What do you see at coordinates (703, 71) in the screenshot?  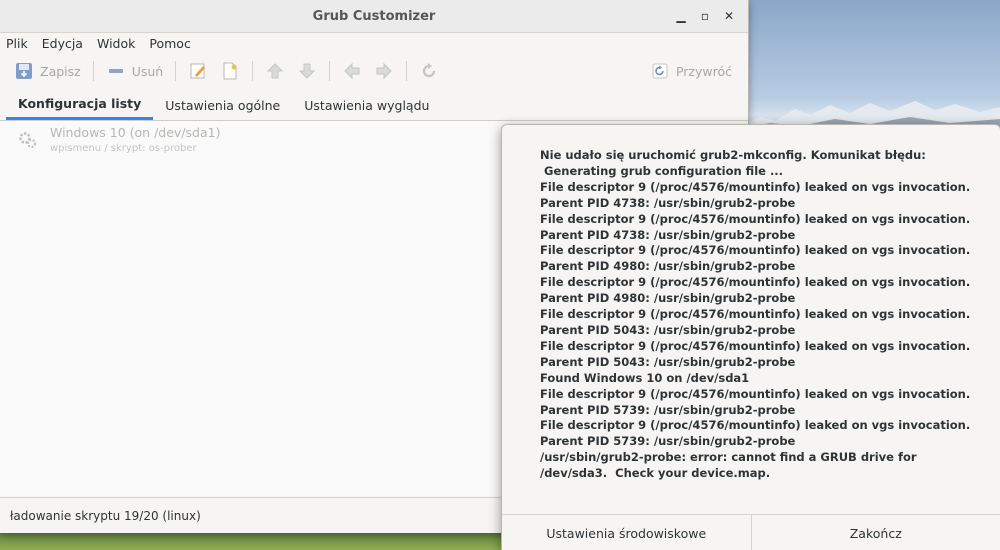 I see `restore-label: Przywróć` at bounding box center [703, 71].